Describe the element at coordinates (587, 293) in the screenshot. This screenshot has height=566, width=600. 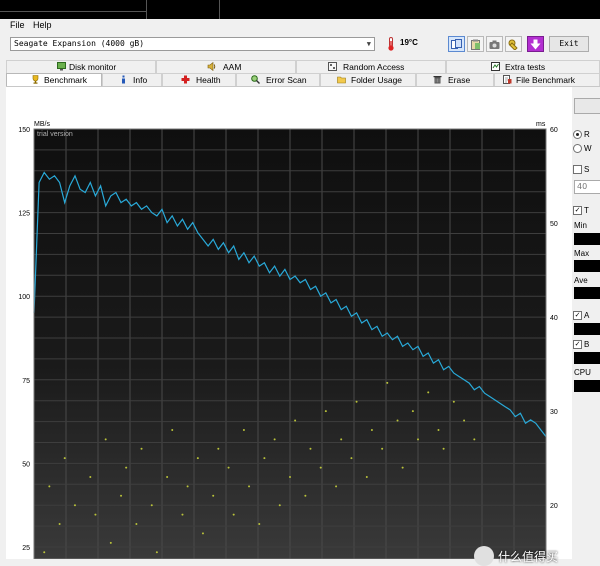
I see `average-value-box` at that location.